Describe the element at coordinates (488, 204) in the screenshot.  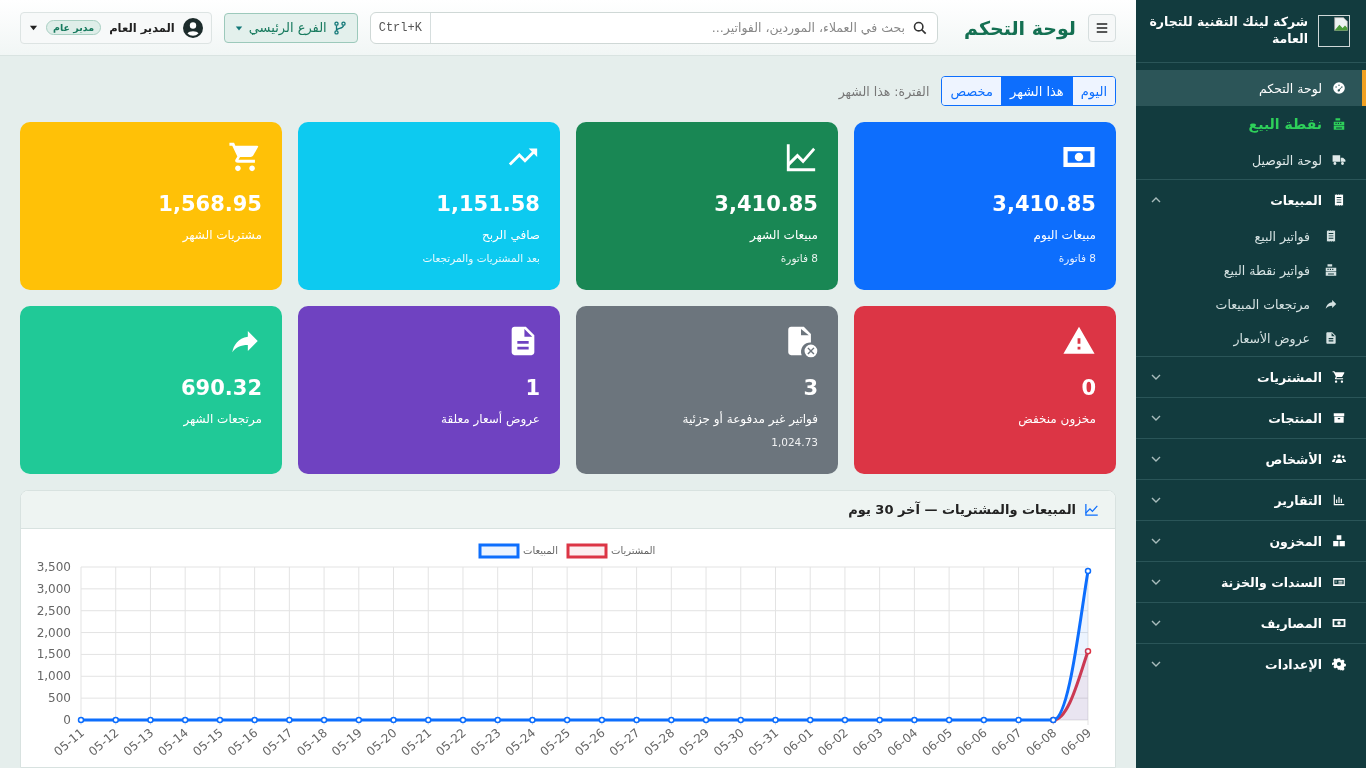
I see `stat-value: 1,151.58` at that location.